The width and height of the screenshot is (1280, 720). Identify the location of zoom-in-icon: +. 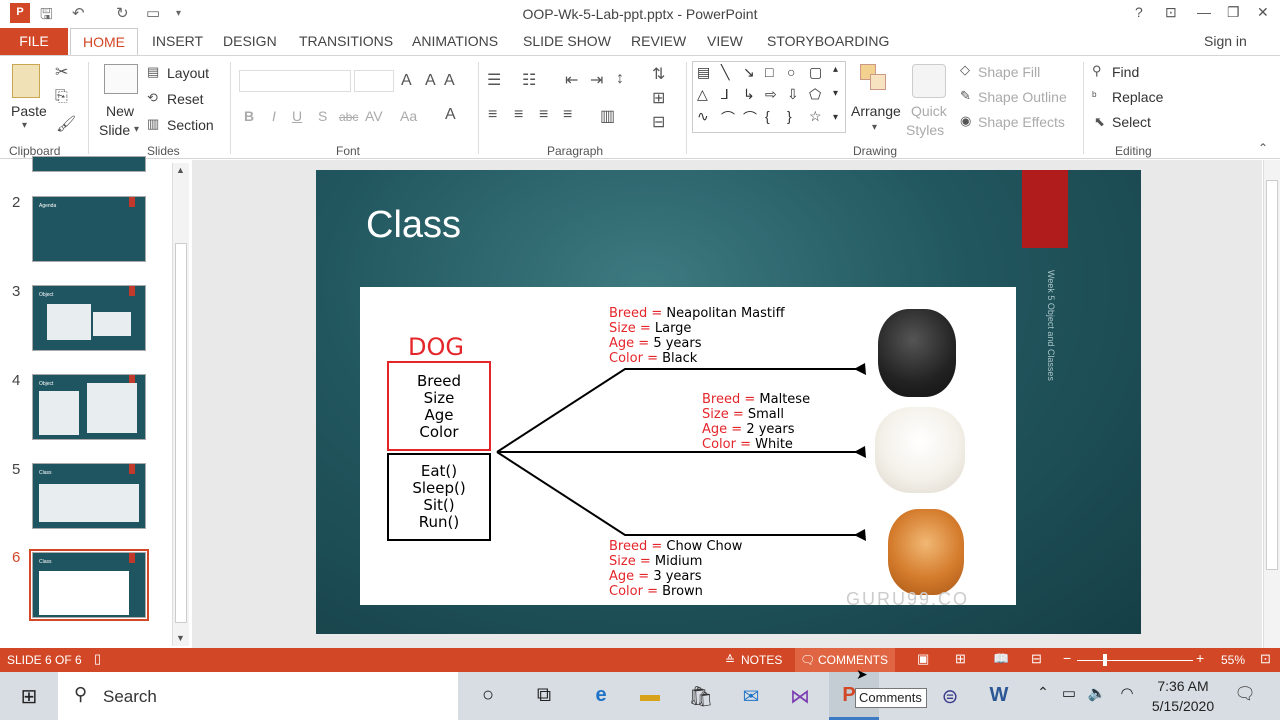
(1200, 658).